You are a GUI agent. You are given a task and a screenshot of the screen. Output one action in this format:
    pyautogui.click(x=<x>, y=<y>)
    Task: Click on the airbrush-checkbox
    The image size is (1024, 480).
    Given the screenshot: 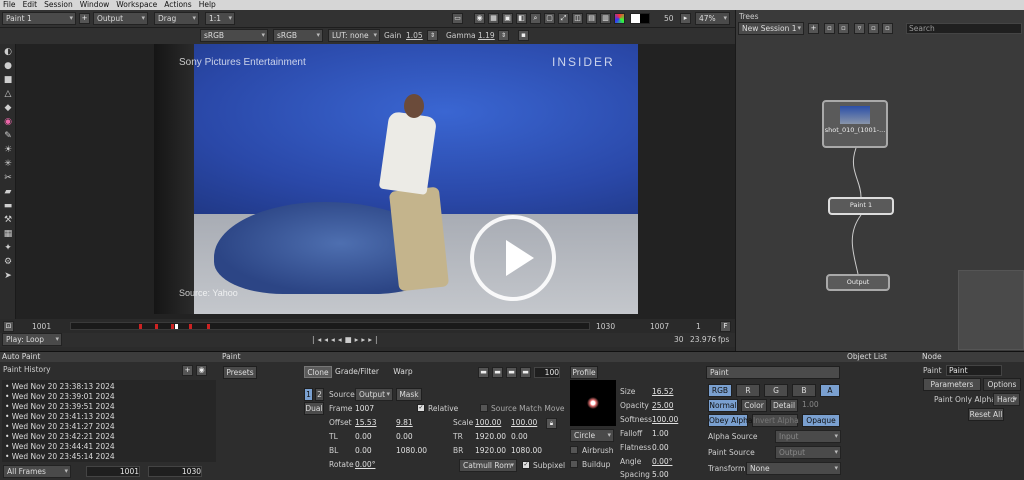 What is the action you would take?
    pyautogui.click(x=574, y=450)
    